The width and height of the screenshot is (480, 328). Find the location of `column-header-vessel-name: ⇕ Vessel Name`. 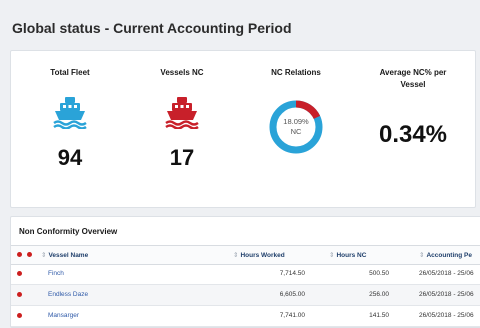

column-header-vessel-name: ⇕ Vessel Name is located at coordinates (64, 255).